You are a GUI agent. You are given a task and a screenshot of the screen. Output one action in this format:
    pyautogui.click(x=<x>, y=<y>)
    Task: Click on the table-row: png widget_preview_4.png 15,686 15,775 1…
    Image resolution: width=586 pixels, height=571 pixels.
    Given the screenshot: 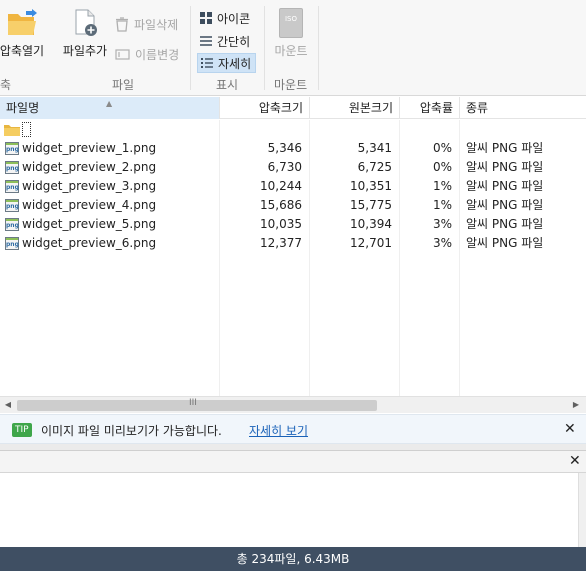 What is the action you would take?
    pyautogui.click(x=280, y=205)
    